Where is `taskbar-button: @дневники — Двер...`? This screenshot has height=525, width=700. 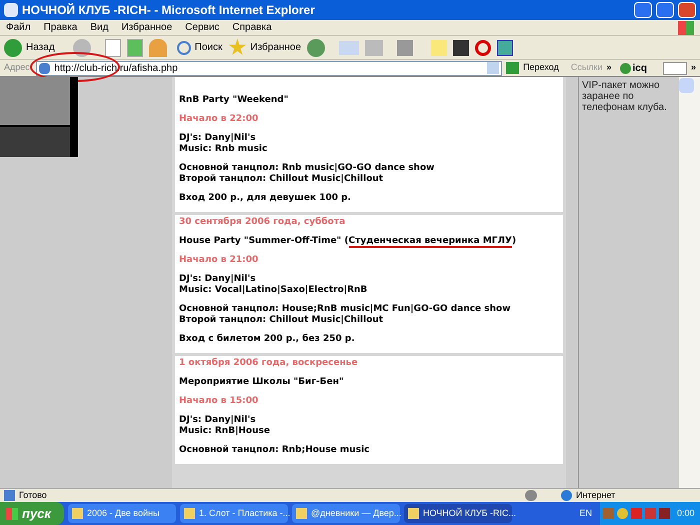
taskbar-button: @дневники — Двер... is located at coordinates (346, 513).